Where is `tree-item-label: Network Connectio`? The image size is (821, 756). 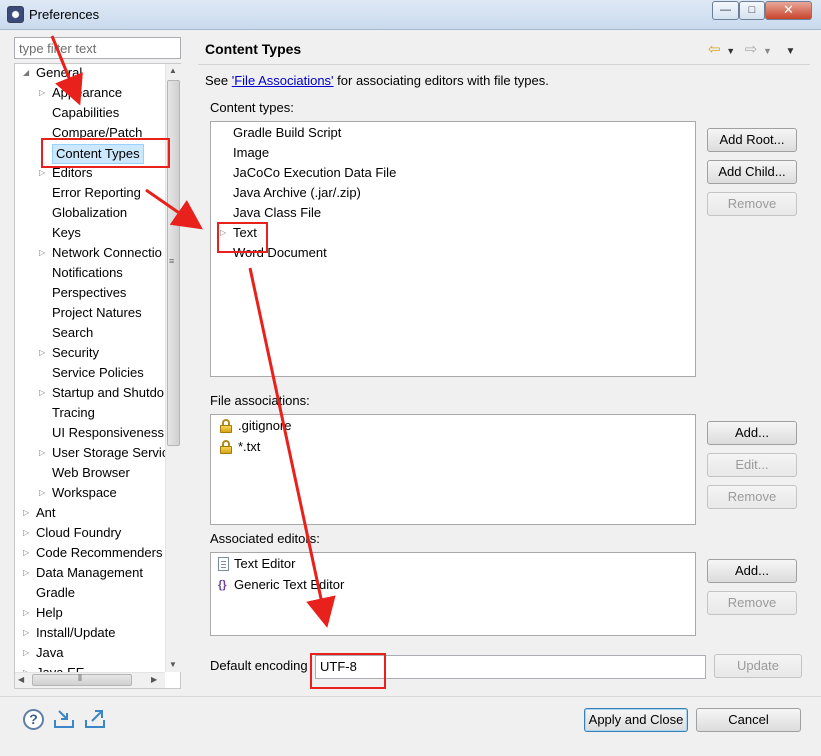
tree-item-label: Network Connectio is located at coordinates (107, 252).